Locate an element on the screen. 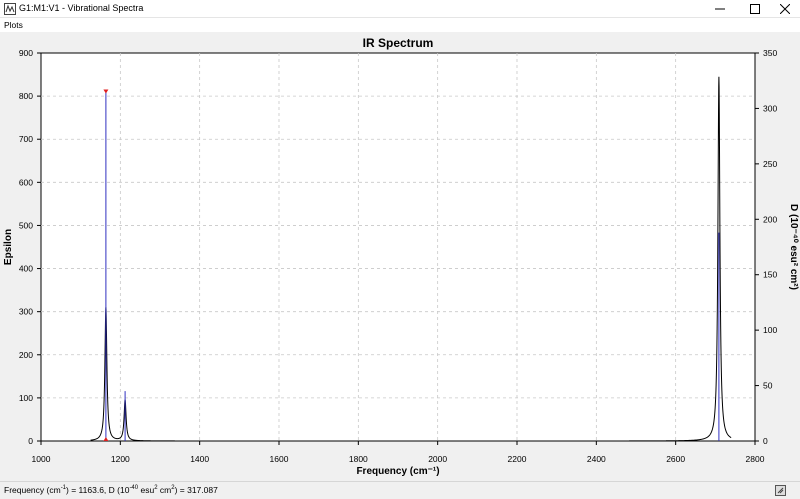 The height and width of the screenshot is (499, 800). y-right-tick-label: 150 is located at coordinates (770, 275).